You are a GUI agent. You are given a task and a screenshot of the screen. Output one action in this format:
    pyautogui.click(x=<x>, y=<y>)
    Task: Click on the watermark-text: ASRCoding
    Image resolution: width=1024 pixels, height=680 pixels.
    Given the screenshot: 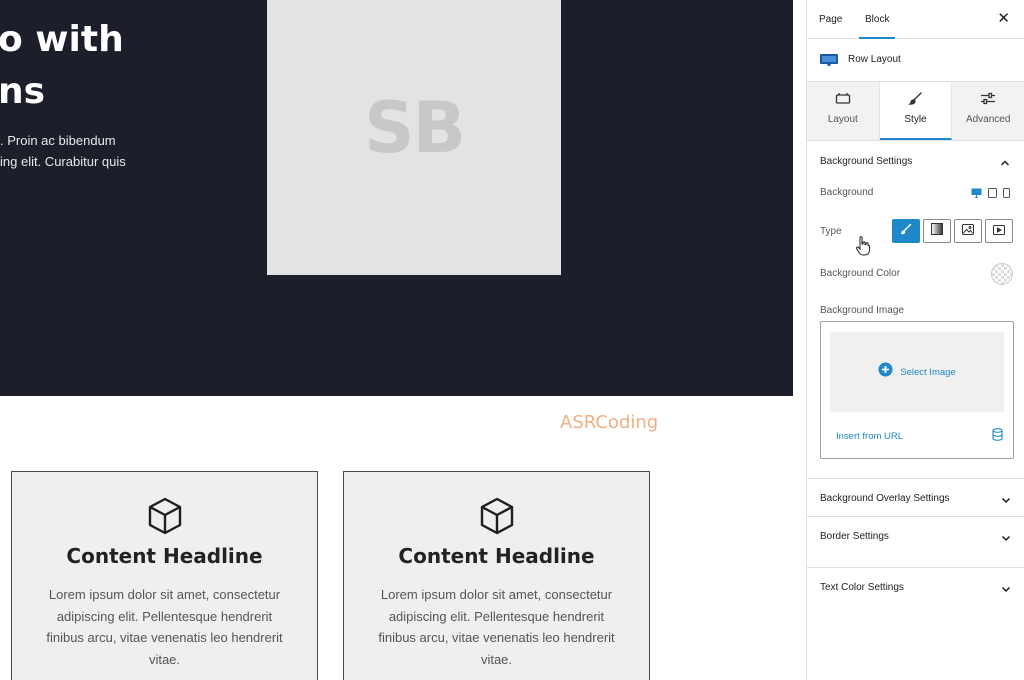 What is the action you would take?
    pyautogui.click(x=609, y=422)
    